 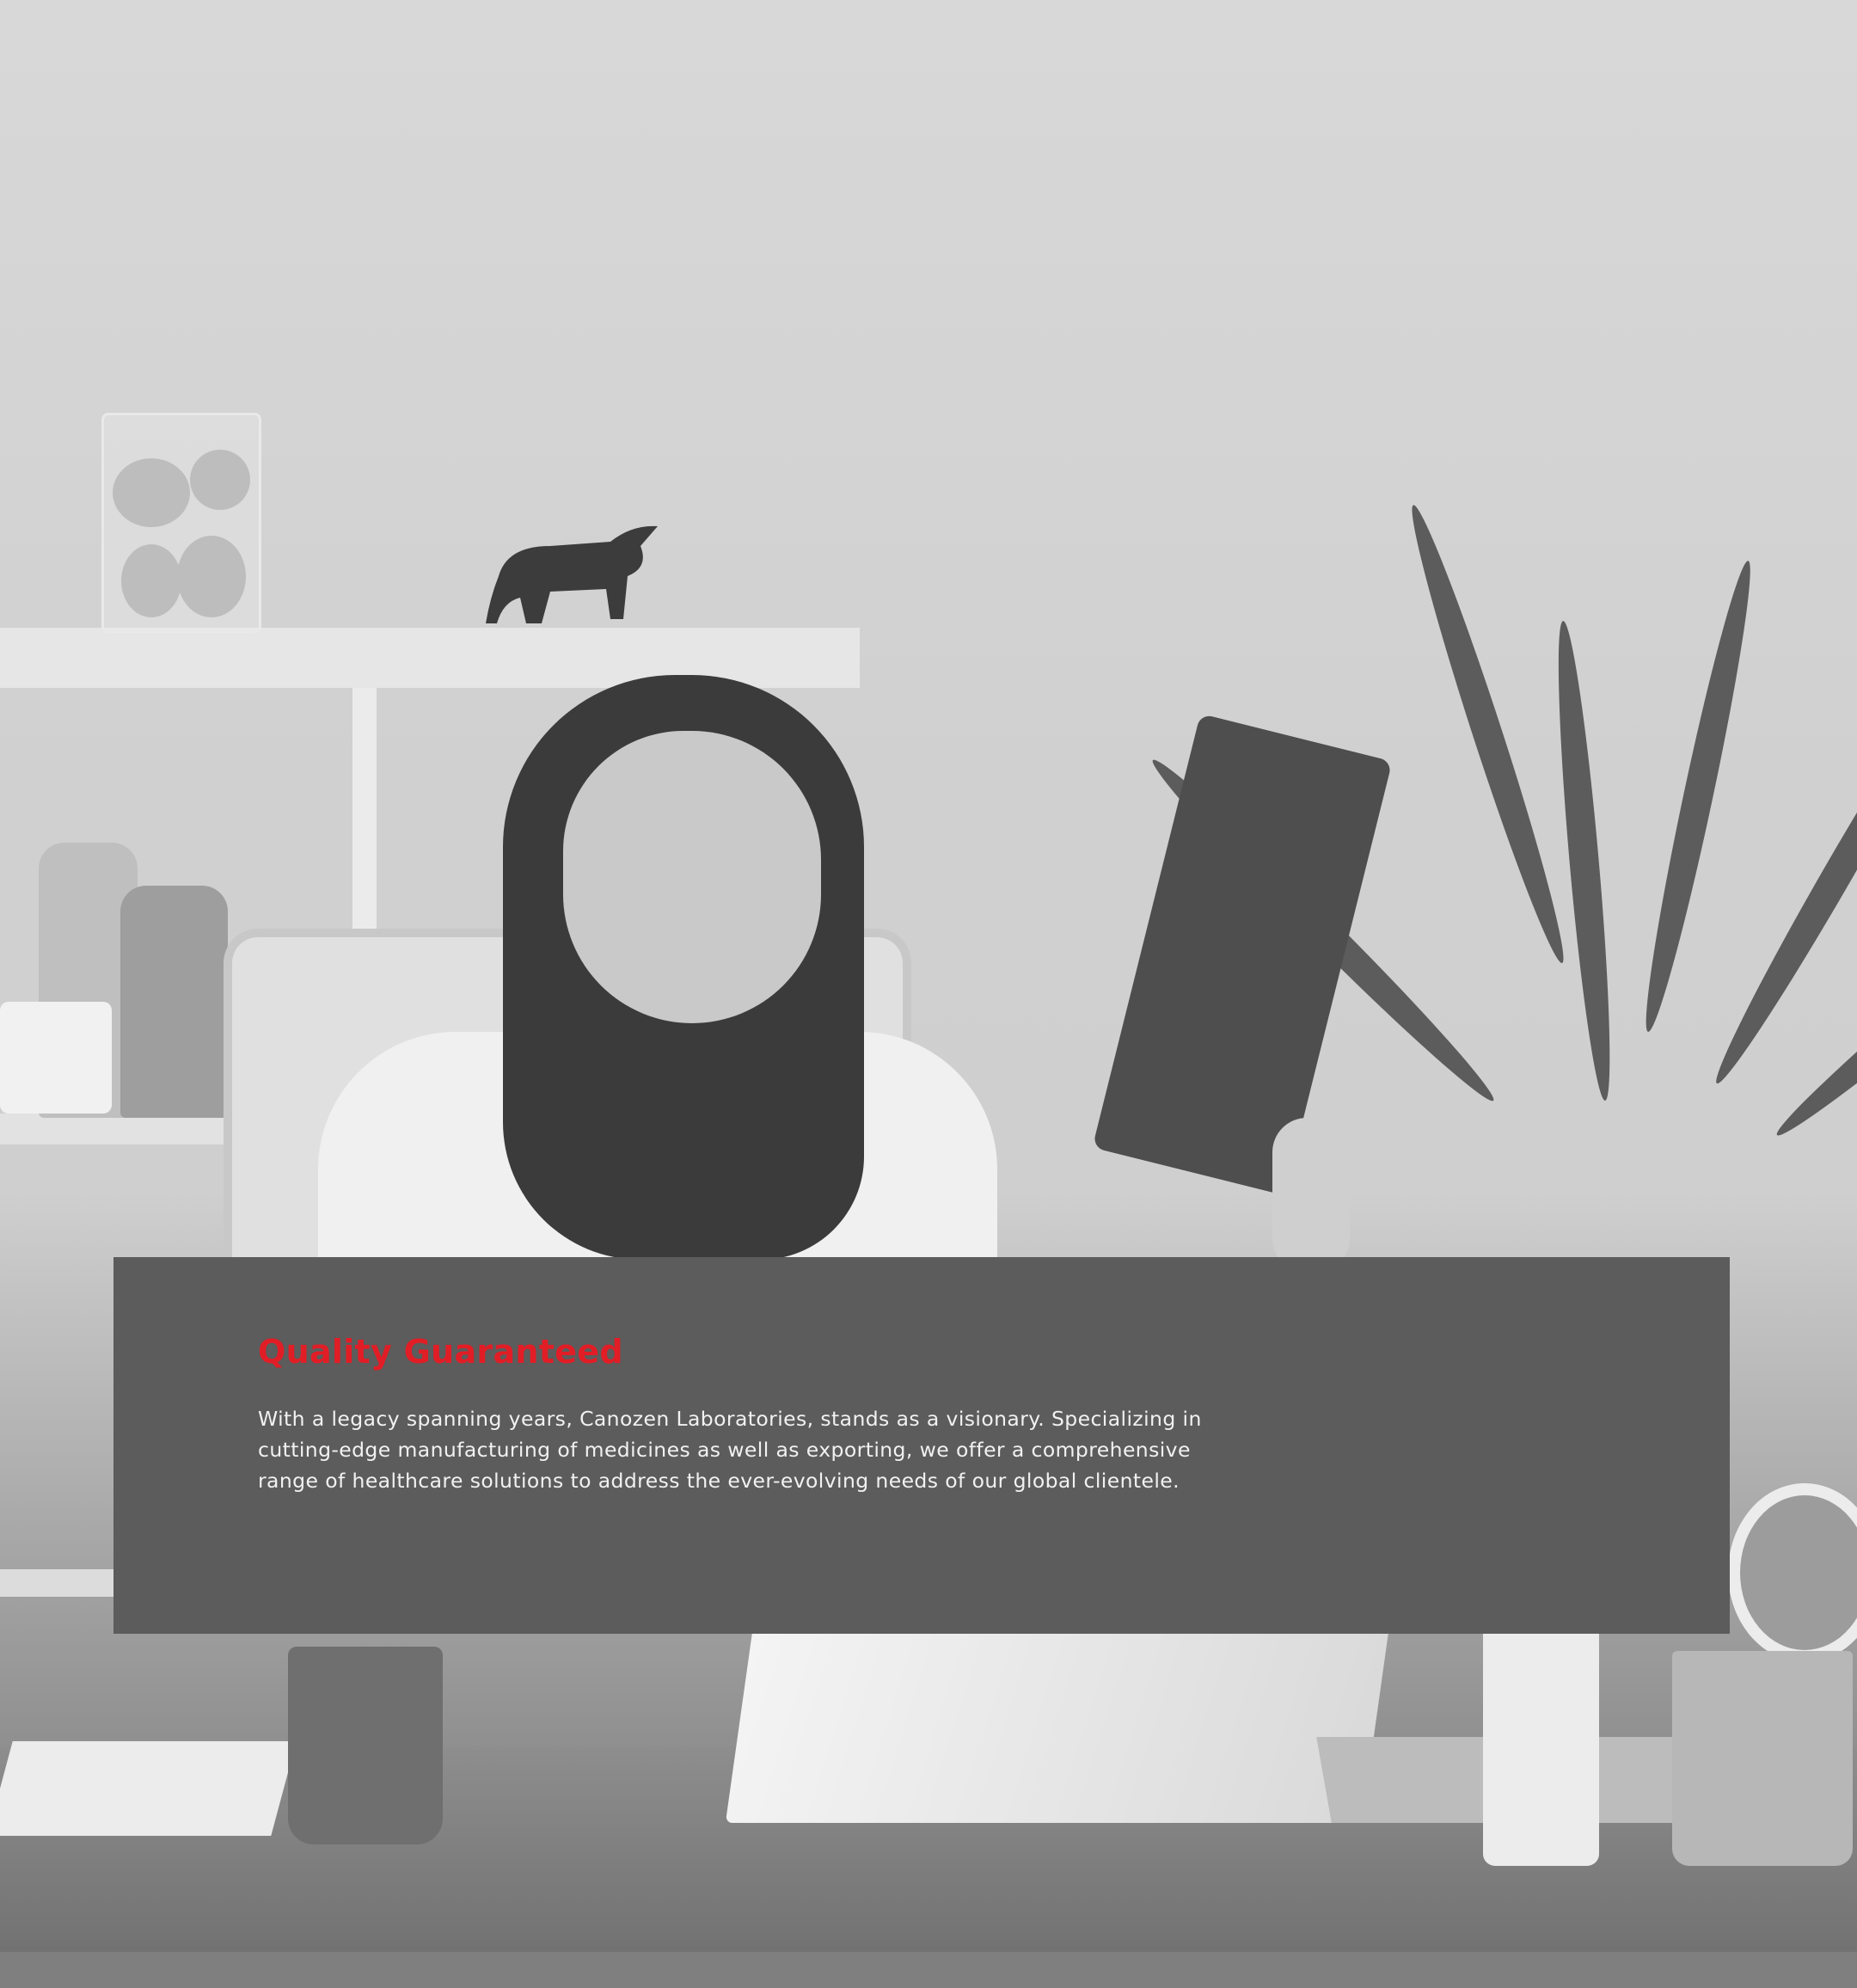 What do you see at coordinates (1762, 1758) in the screenshot?
I see `pen-holder` at bounding box center [1762, 1758].